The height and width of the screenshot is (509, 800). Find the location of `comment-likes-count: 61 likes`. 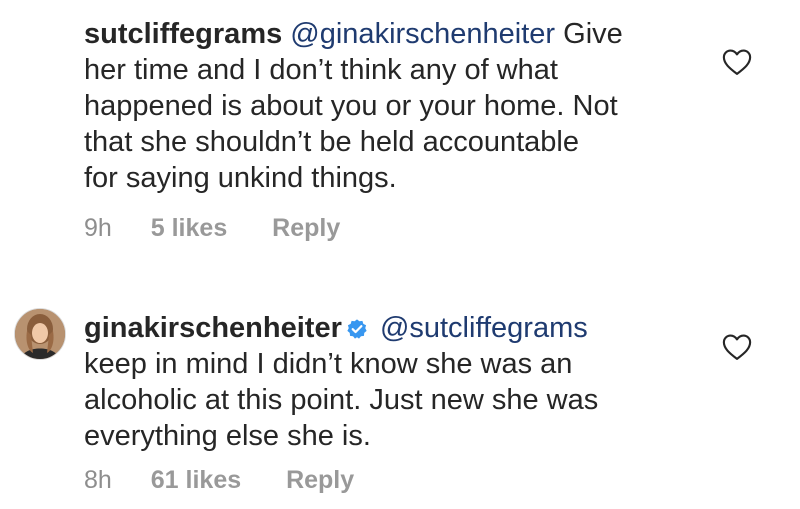

comment-likes-count: 61 likes is located at coordinates (196, 480).